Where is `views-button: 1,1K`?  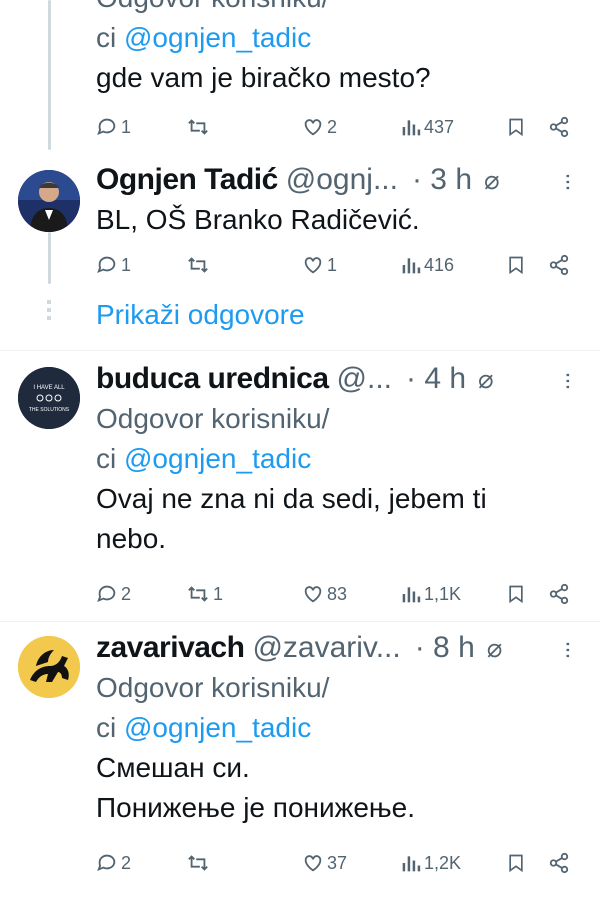 views-button: 1,1K is located at coordinates (431, 594).